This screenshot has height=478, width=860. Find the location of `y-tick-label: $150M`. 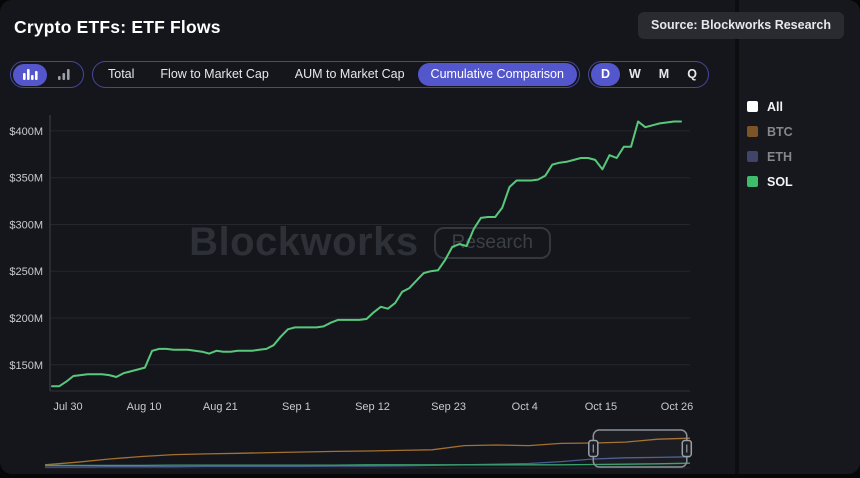

y-tick-label: $150M is located at coordinates (26, 366).